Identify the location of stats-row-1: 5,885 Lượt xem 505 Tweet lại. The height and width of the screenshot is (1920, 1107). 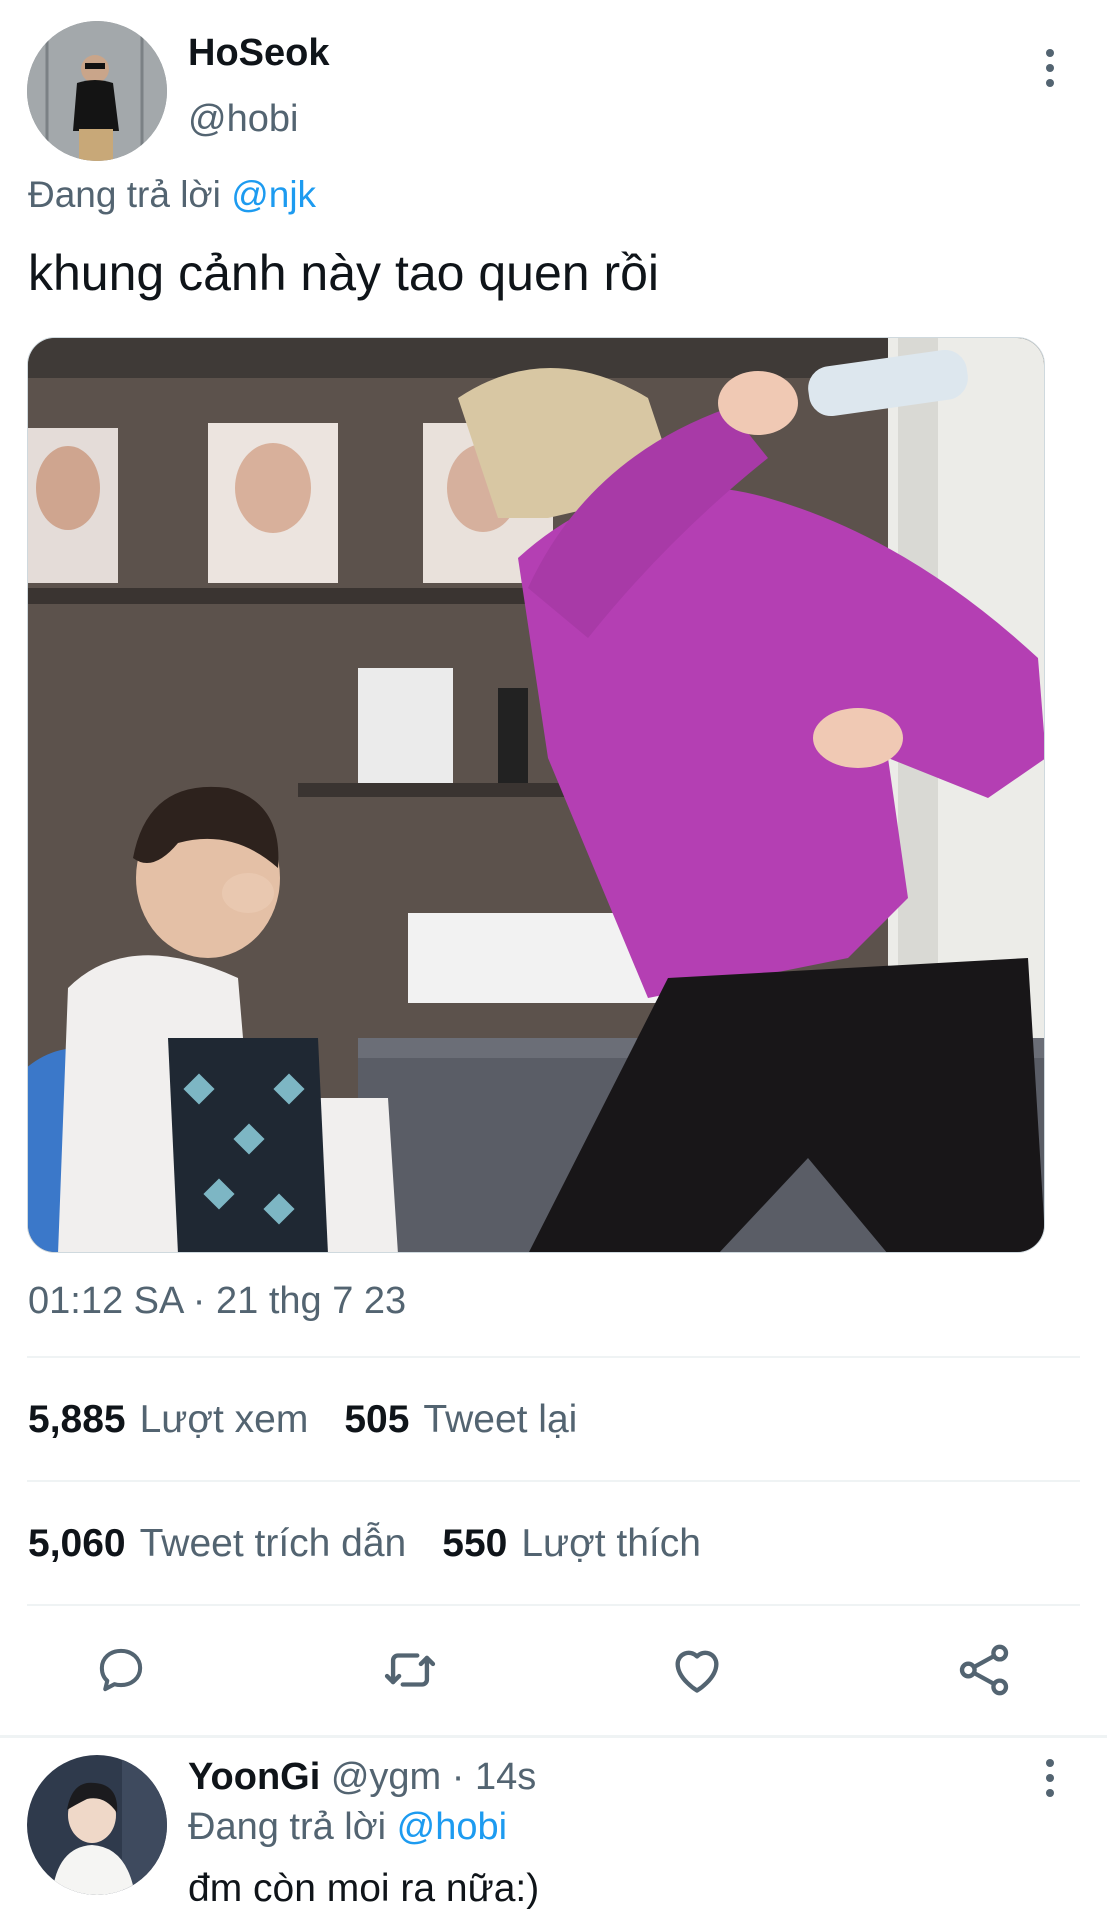
(302, 1420).